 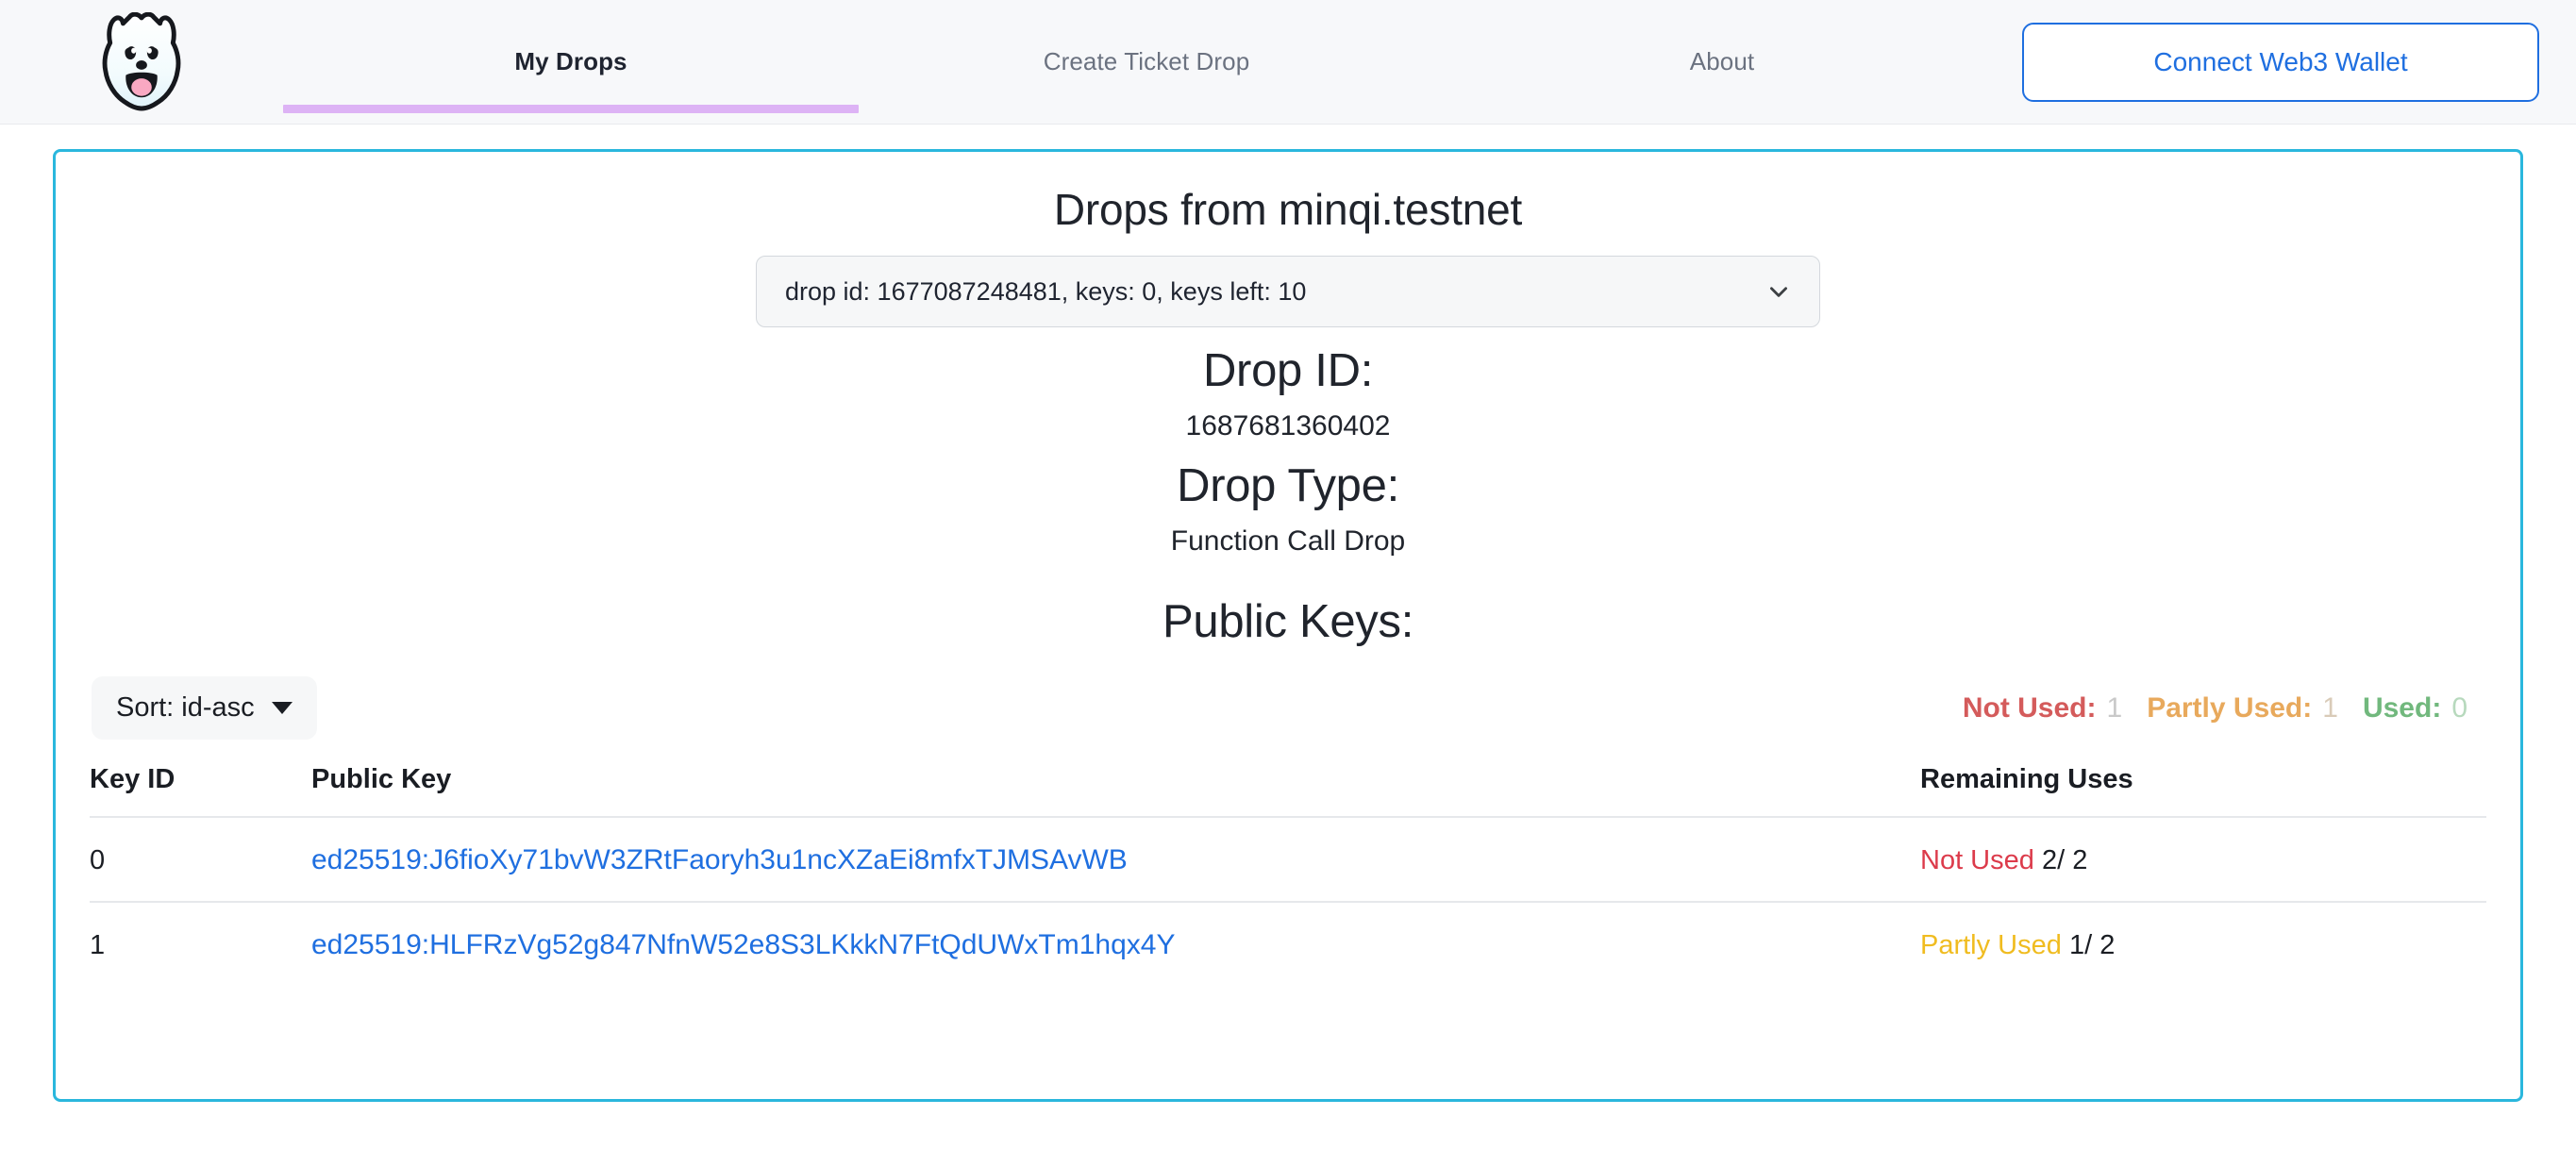 I want to click on counter-not-used: Not Used: 1, so click(x=2042, y=708).